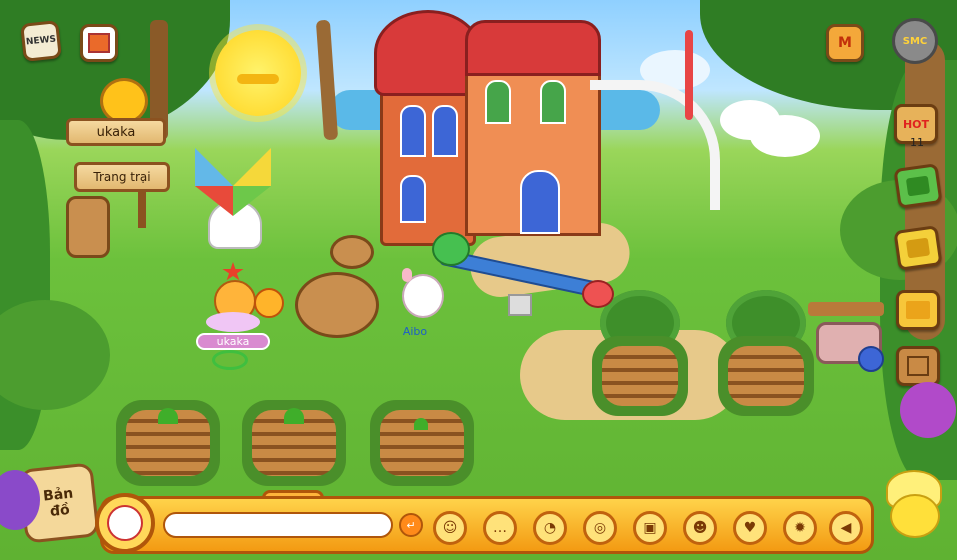 The image size is (957, 560). I want to click on chest-button: ▣, so click(650, 528).